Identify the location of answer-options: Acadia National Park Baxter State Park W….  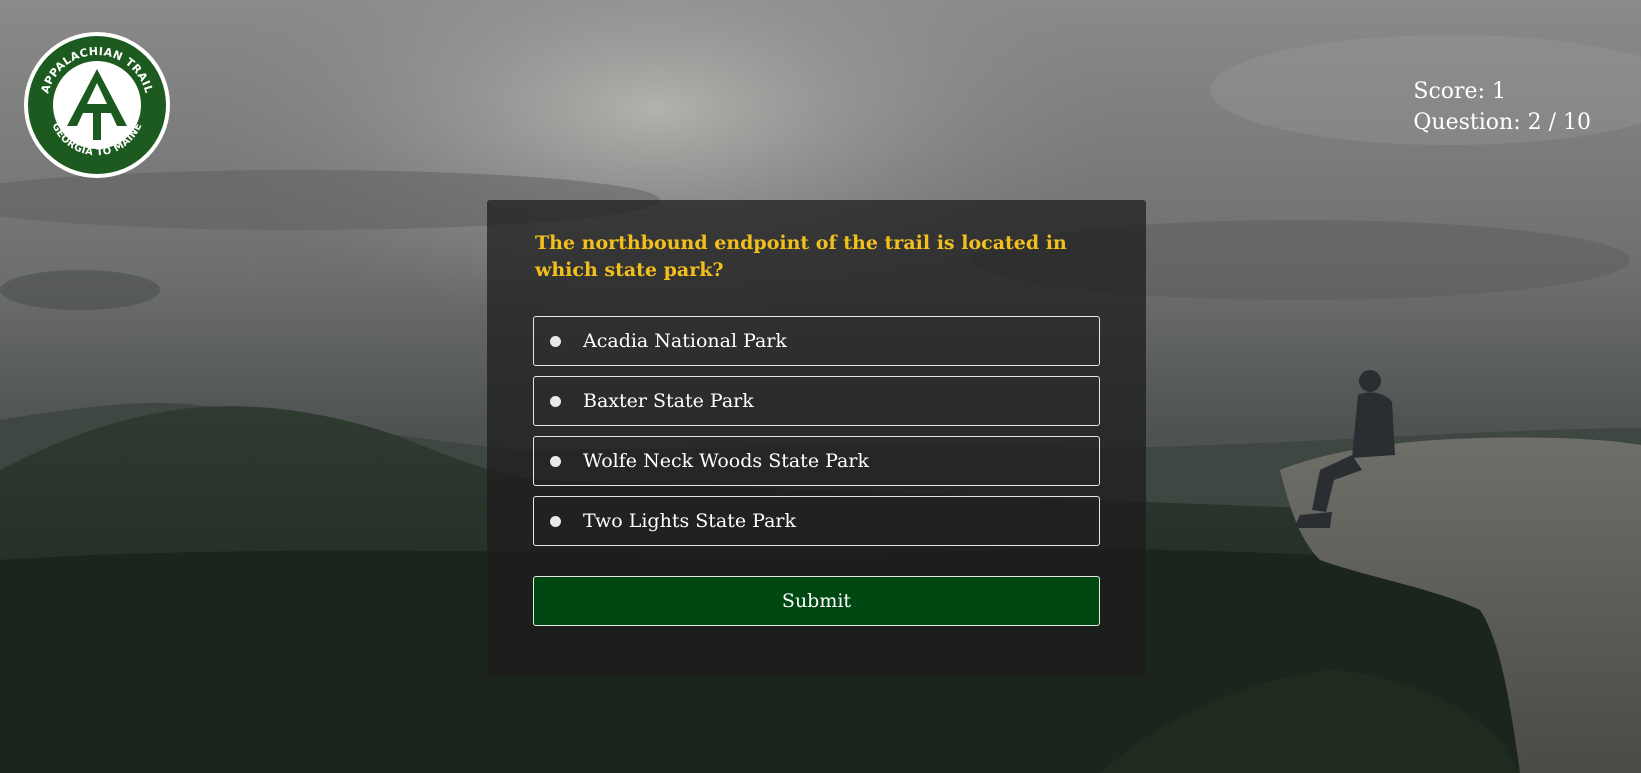
(816, 436).